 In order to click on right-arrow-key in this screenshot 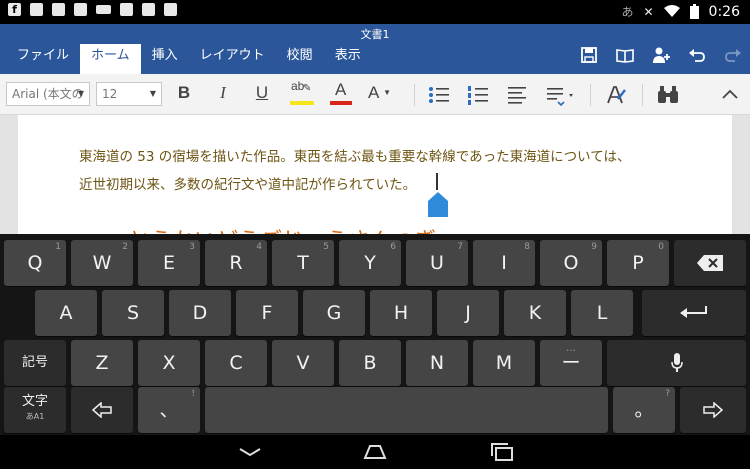, I will do `click(713, 410)`.